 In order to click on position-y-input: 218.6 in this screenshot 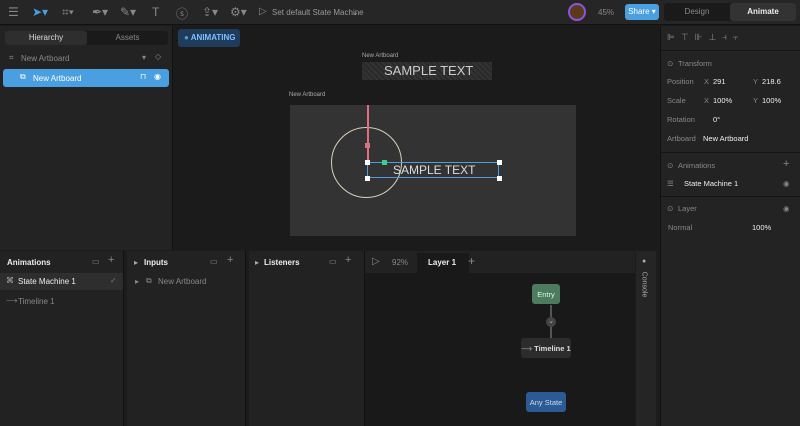, I will do `click(771, 81)`.